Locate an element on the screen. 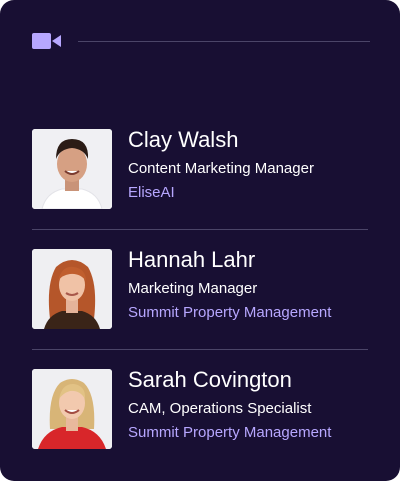 The height and width of the screenshot is (481, 400). card-header is located at coordinates (201, 41).